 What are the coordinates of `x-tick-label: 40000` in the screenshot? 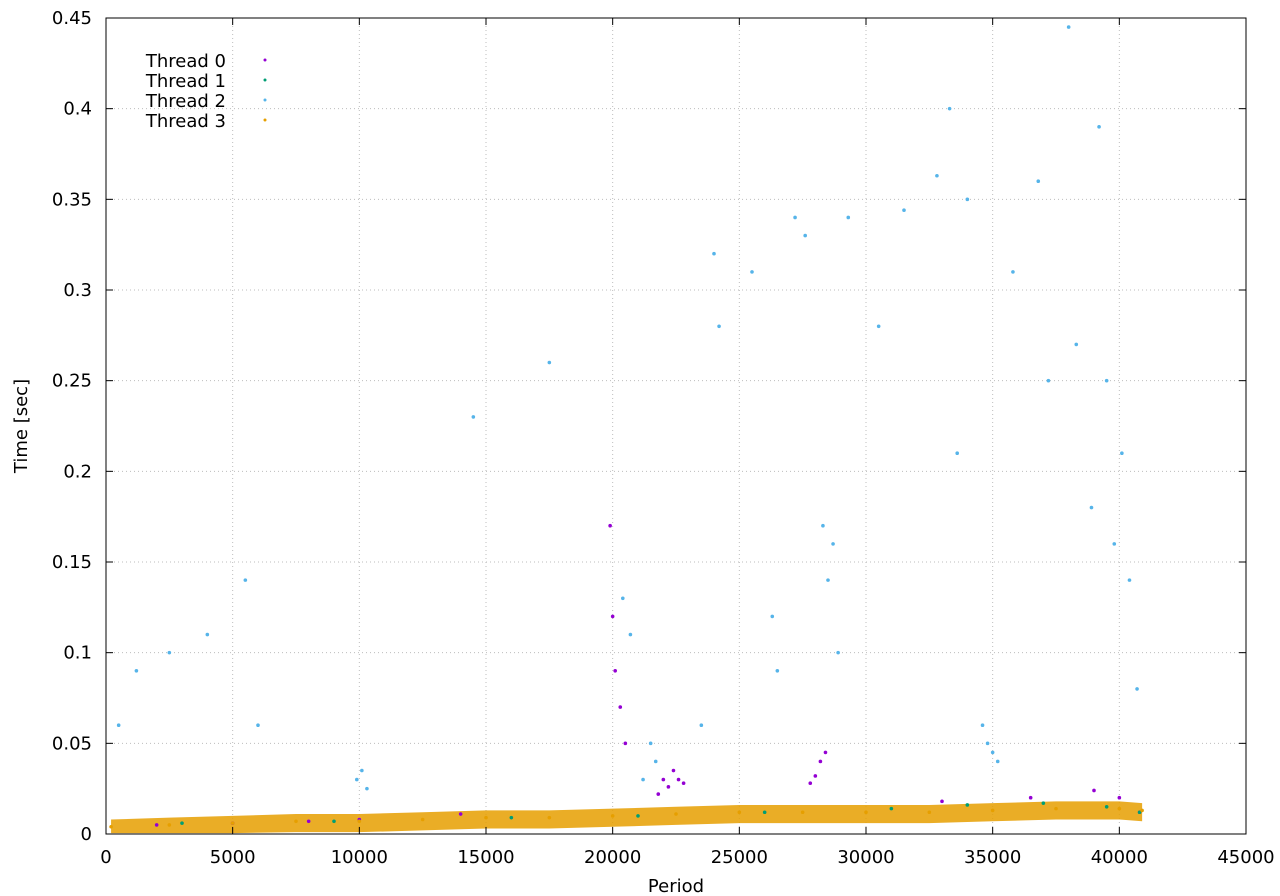 It's located at (1119, 857).